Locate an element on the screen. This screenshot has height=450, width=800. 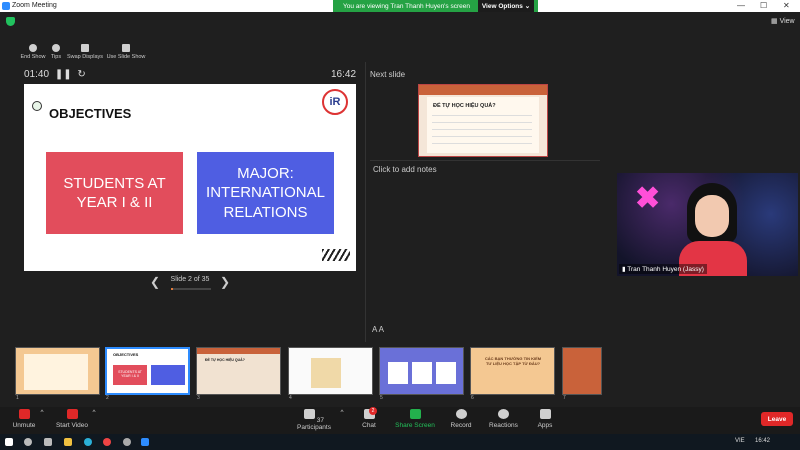
end-show-button: End Show is located at coordinates (33, 52).